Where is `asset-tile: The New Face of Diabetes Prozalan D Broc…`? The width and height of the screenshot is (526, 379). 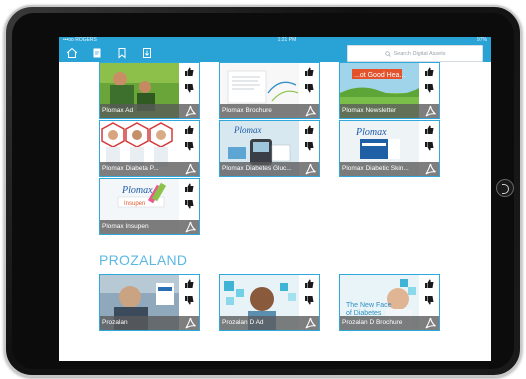 asset-tile: The New Face of Diabetes Prozalan D Broc… is located at coordinates (389, 302).